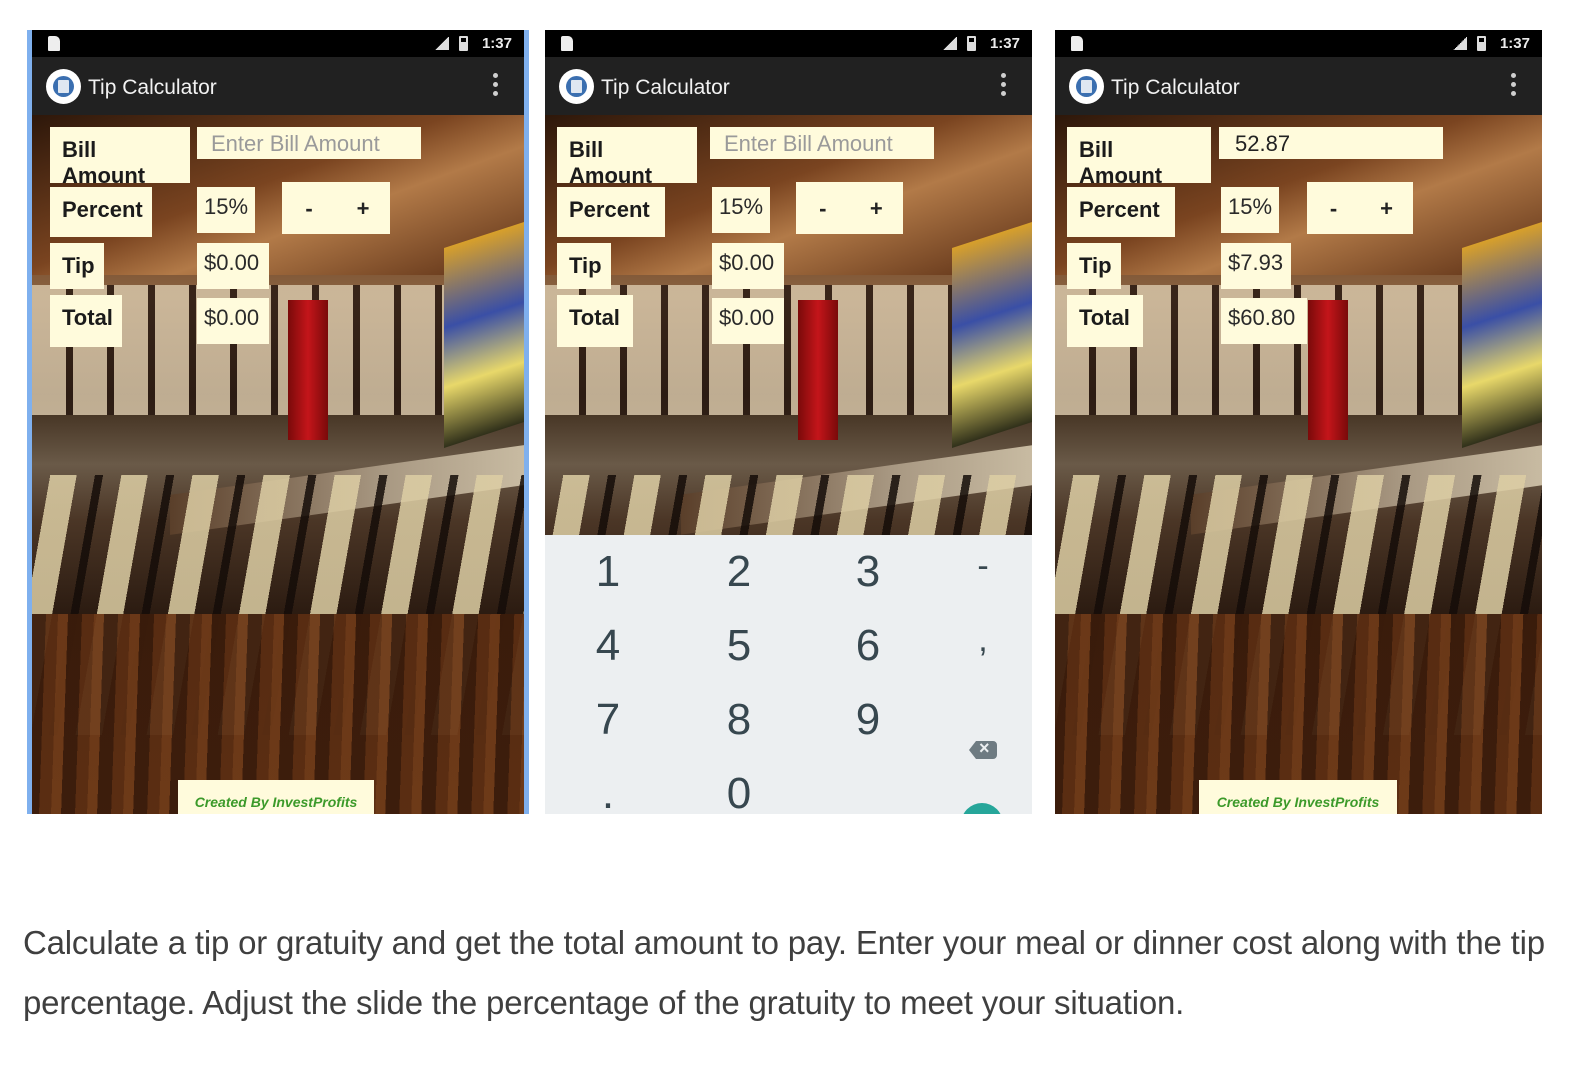 This screenshot has height=1076, width=1582. I want to click on done-check-icon, so click(982, 808).